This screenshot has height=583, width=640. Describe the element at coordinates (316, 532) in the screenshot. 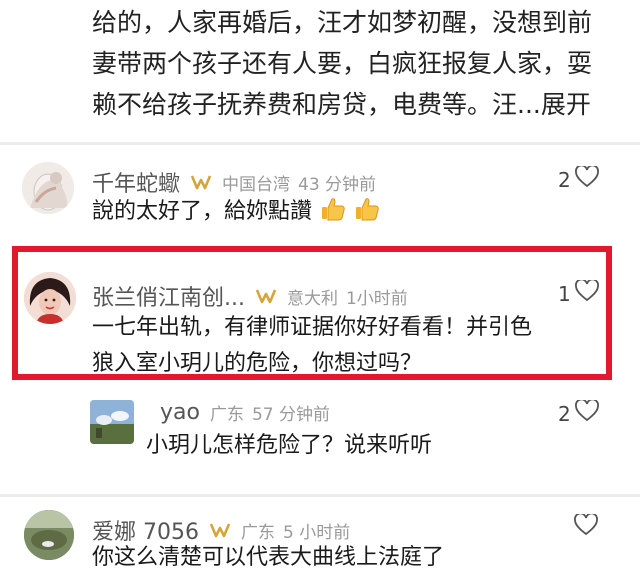

I see `timestamp: 5 小时前` at that location.